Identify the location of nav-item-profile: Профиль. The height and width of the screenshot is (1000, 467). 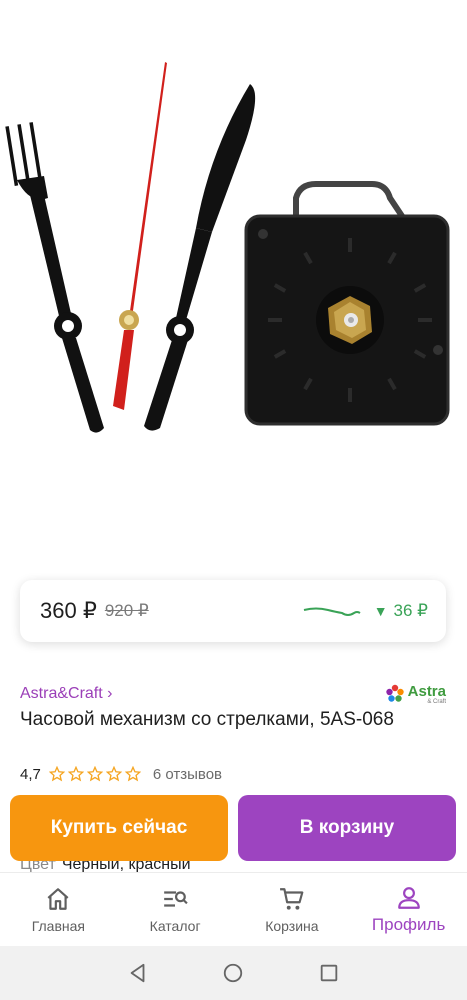
(408, 909).